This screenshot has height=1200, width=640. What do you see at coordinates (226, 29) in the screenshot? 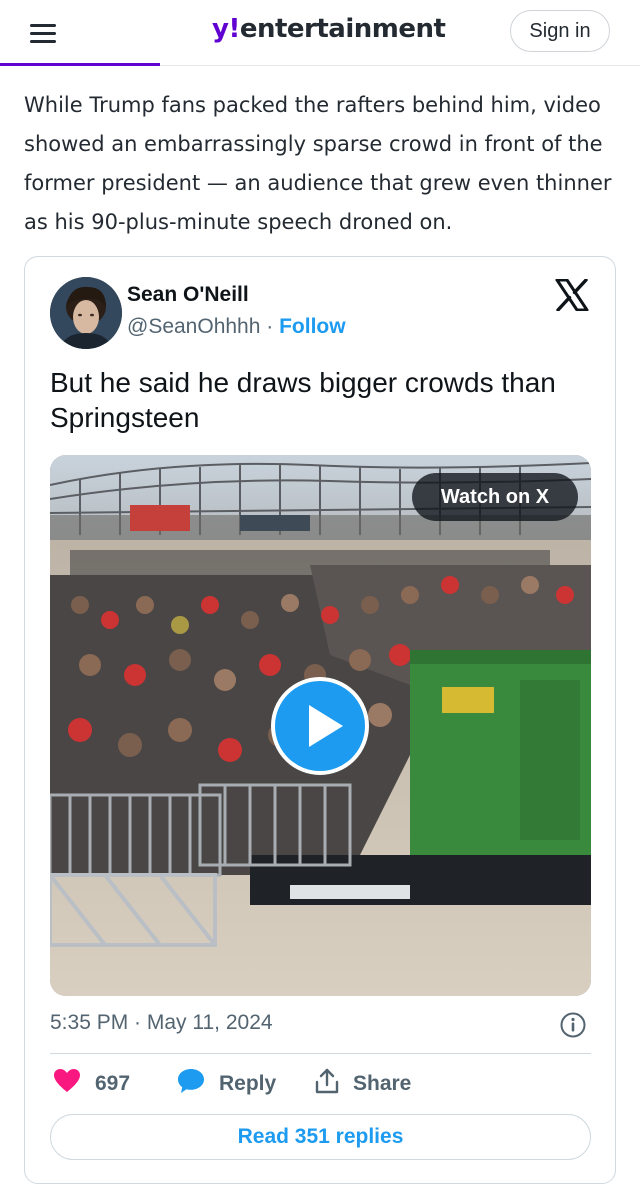
I see `logo-prefix: y!` at bounding box center [226, 29].